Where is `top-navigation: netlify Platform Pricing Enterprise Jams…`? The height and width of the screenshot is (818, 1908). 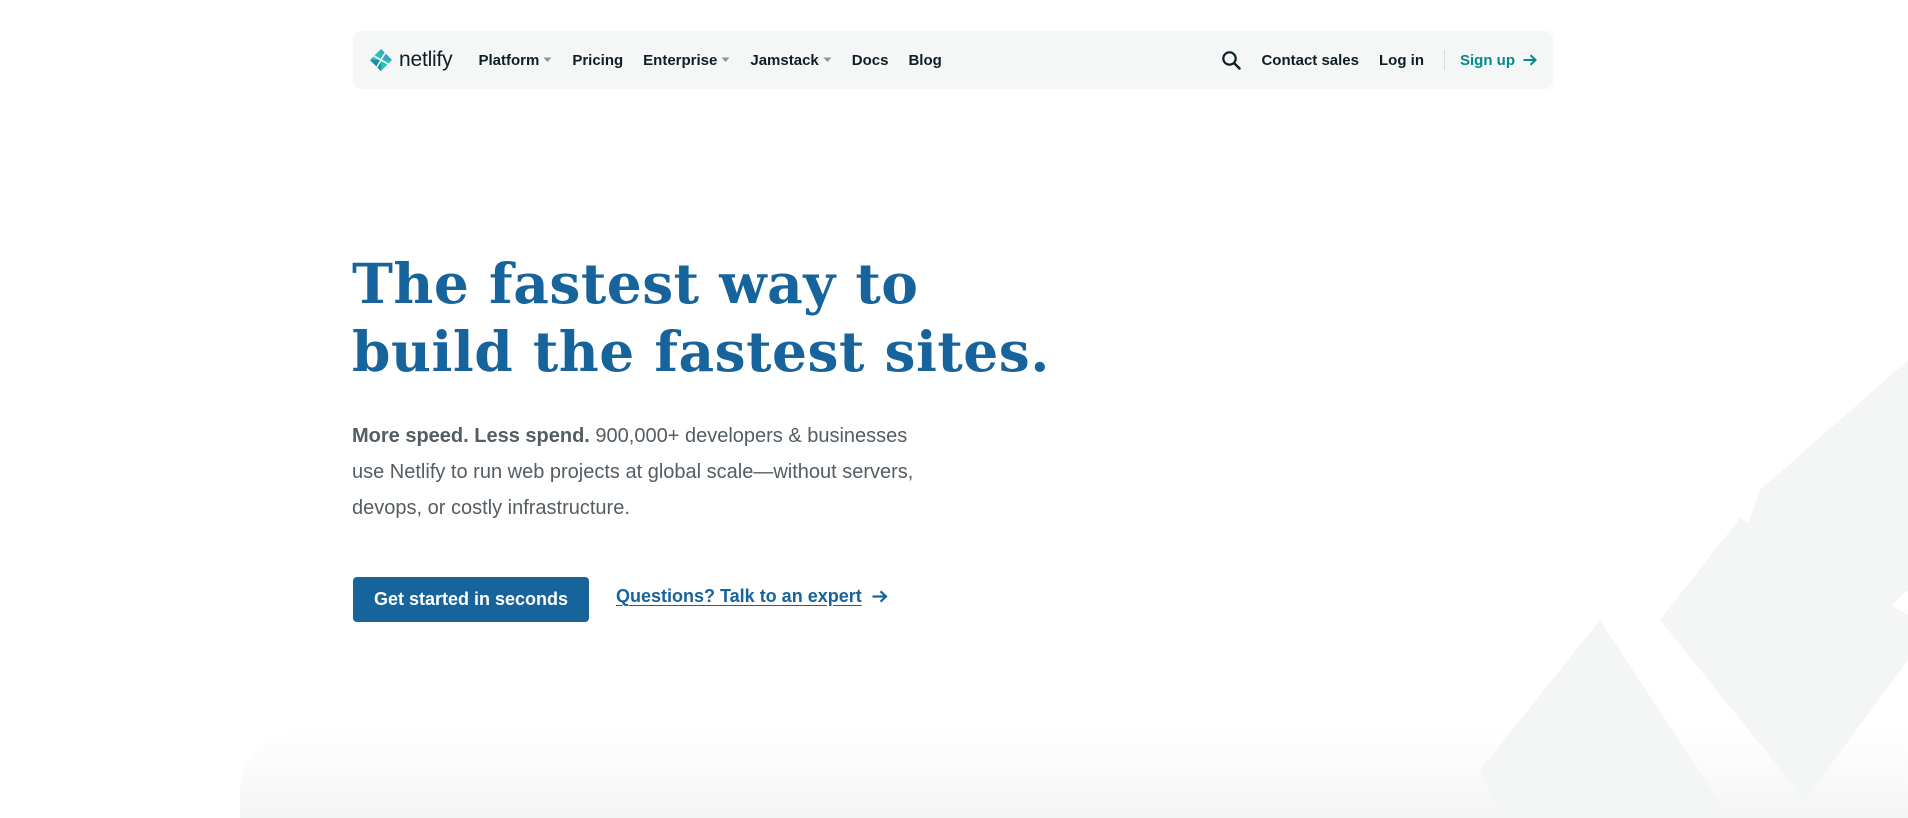 top-navigation: netlify Platform Pricing Enterprise Jams… is located at coordinates (953, 60).